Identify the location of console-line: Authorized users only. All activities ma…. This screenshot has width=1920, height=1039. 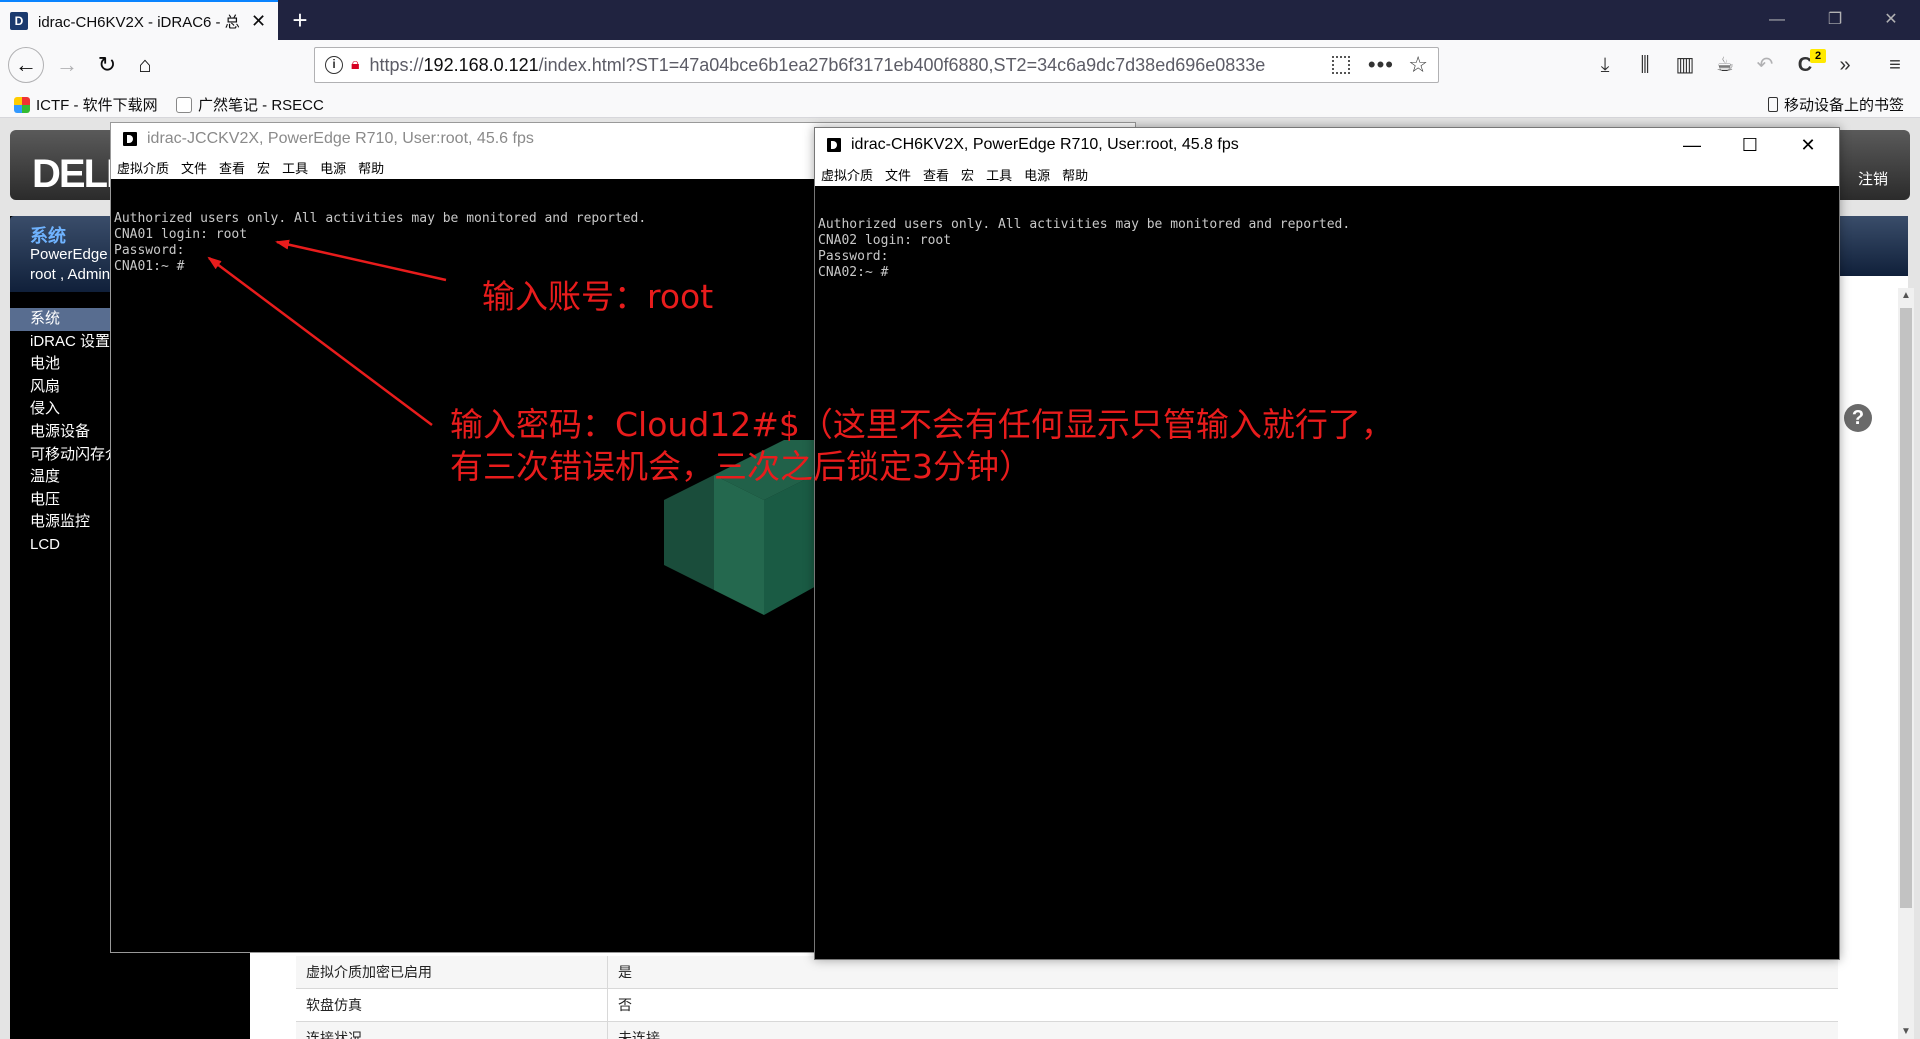
(1084, 224).